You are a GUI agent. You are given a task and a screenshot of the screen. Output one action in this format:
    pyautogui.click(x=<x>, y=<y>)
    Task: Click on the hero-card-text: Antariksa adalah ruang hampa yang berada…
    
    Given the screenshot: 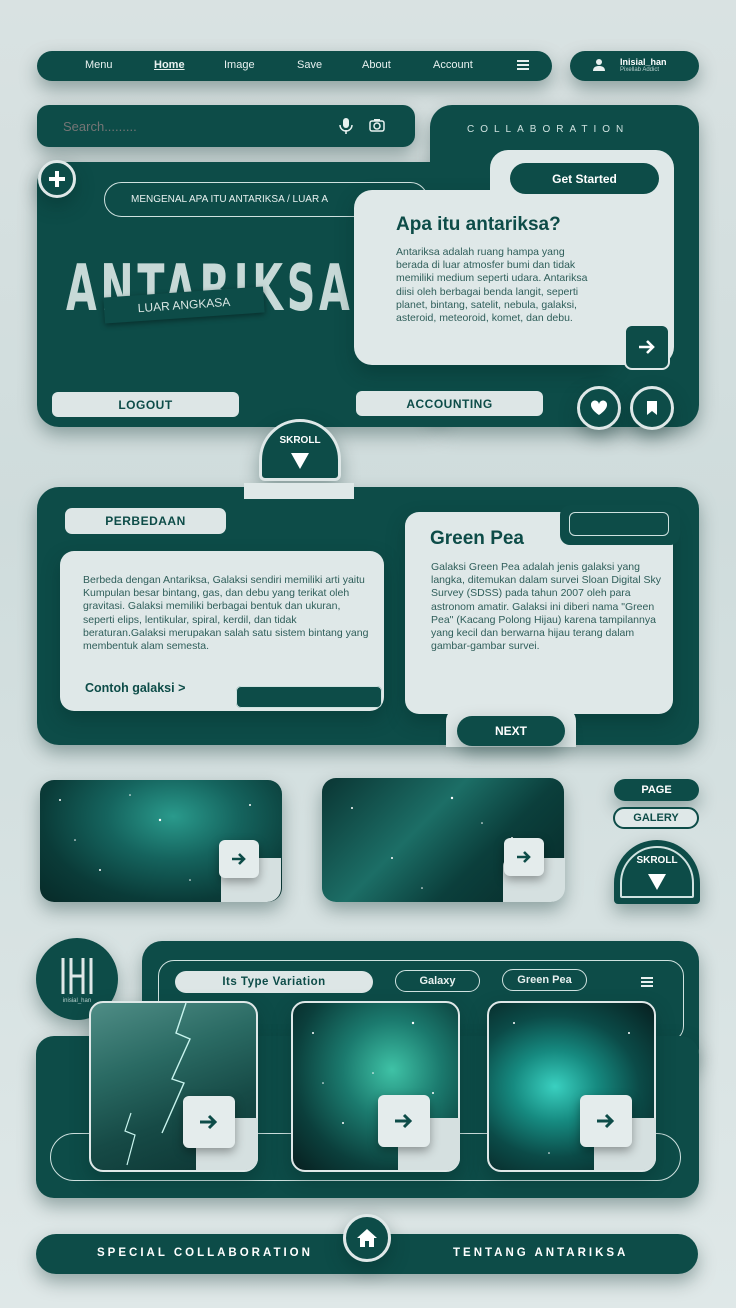 What is the action you would take?
    pyautogui.click(x=492, y=285)
    